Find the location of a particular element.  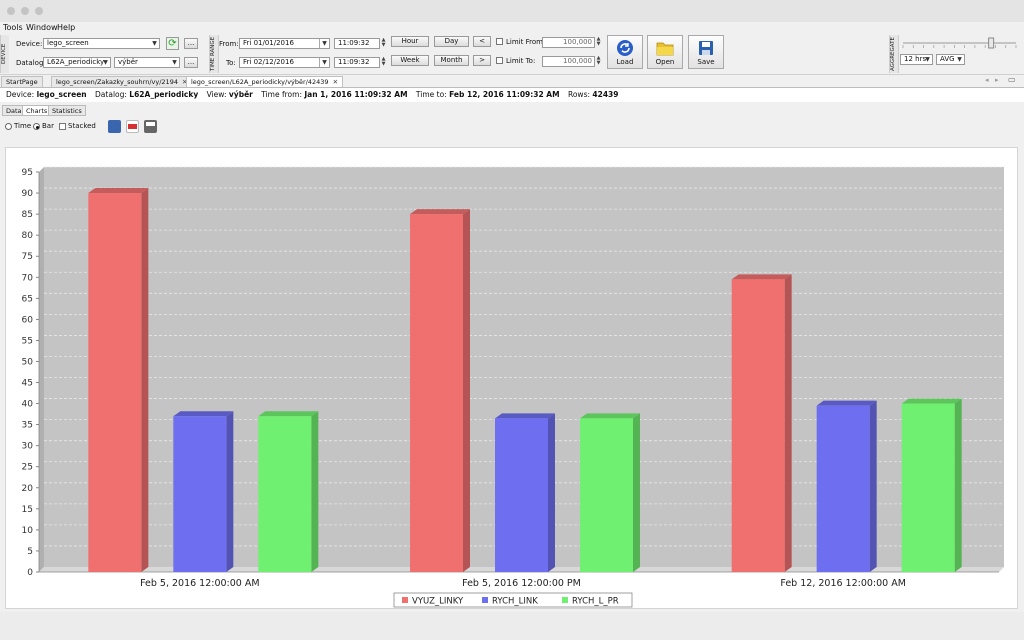

info-view-label: View: is located at coordinates (216, 94).